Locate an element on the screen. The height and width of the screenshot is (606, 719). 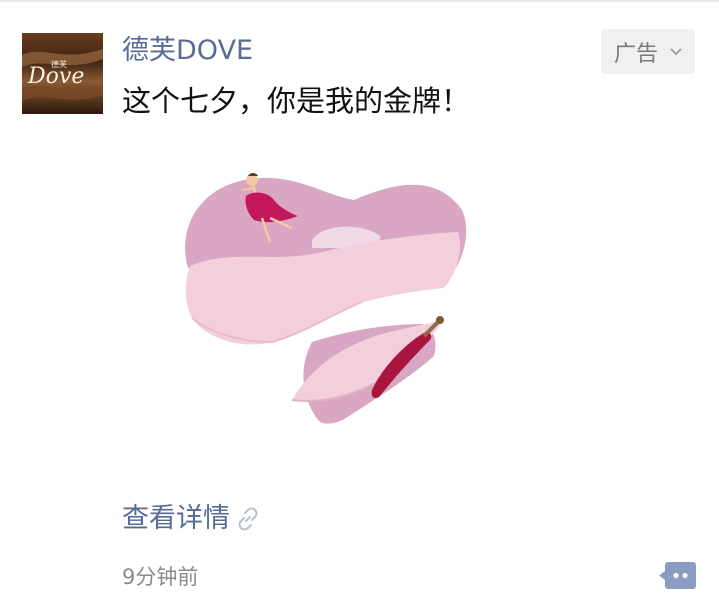
dove-logo: 德芙 Dove is located at coordinates (62, 73).